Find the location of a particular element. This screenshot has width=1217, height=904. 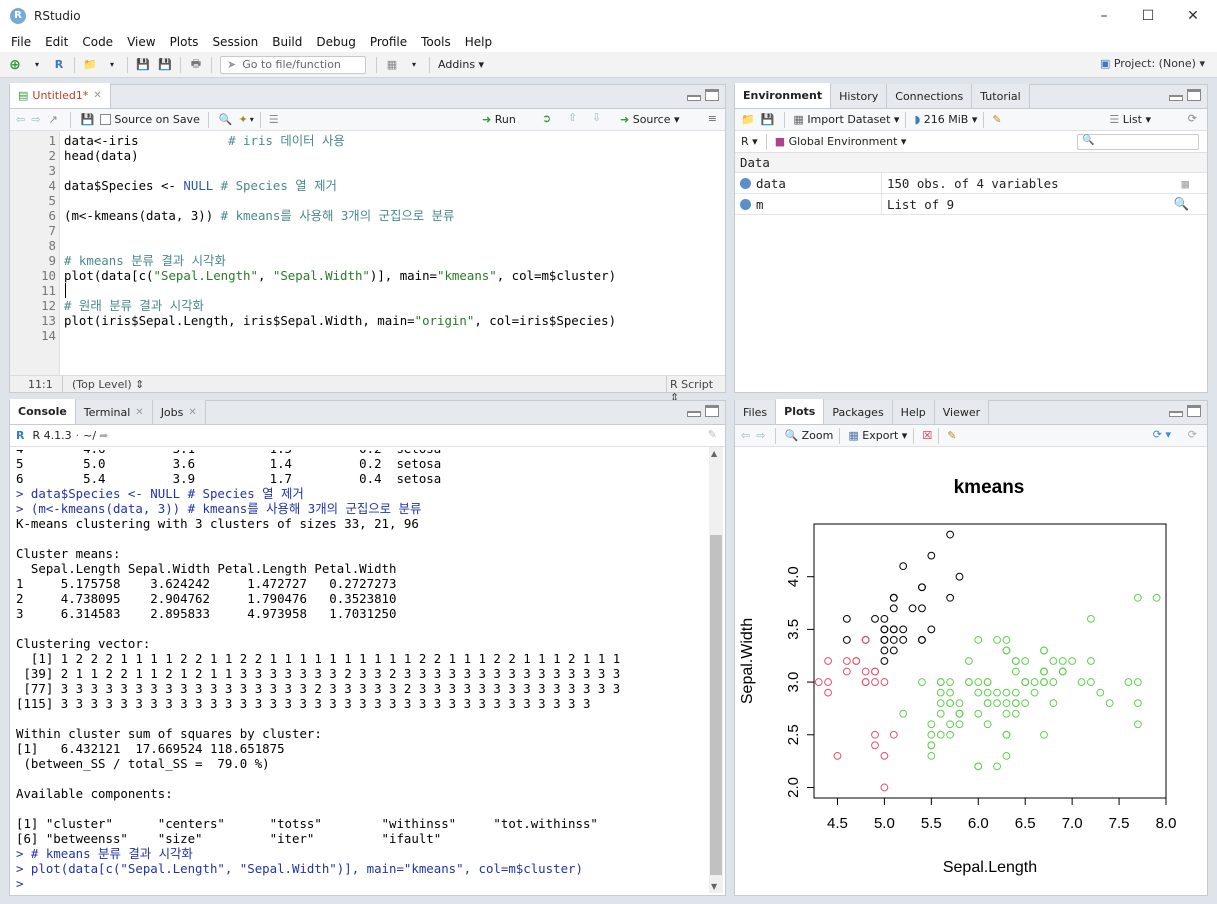

tab-files: Files is located at coordinates (756, 412).